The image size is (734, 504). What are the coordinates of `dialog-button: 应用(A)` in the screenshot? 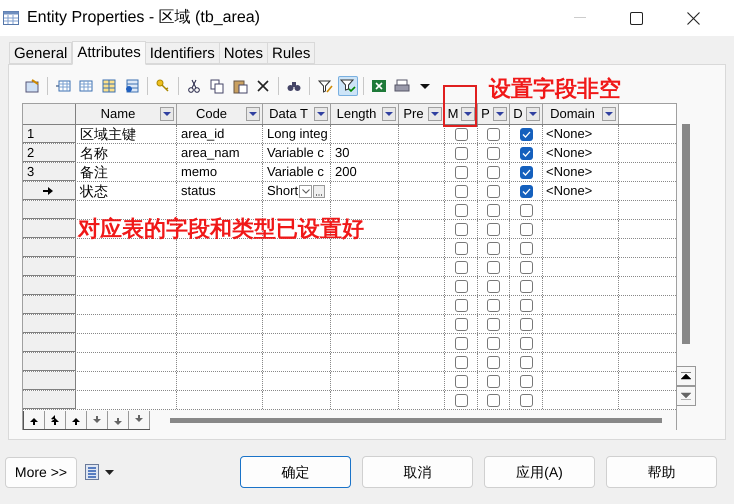 It's located at (539, 472).